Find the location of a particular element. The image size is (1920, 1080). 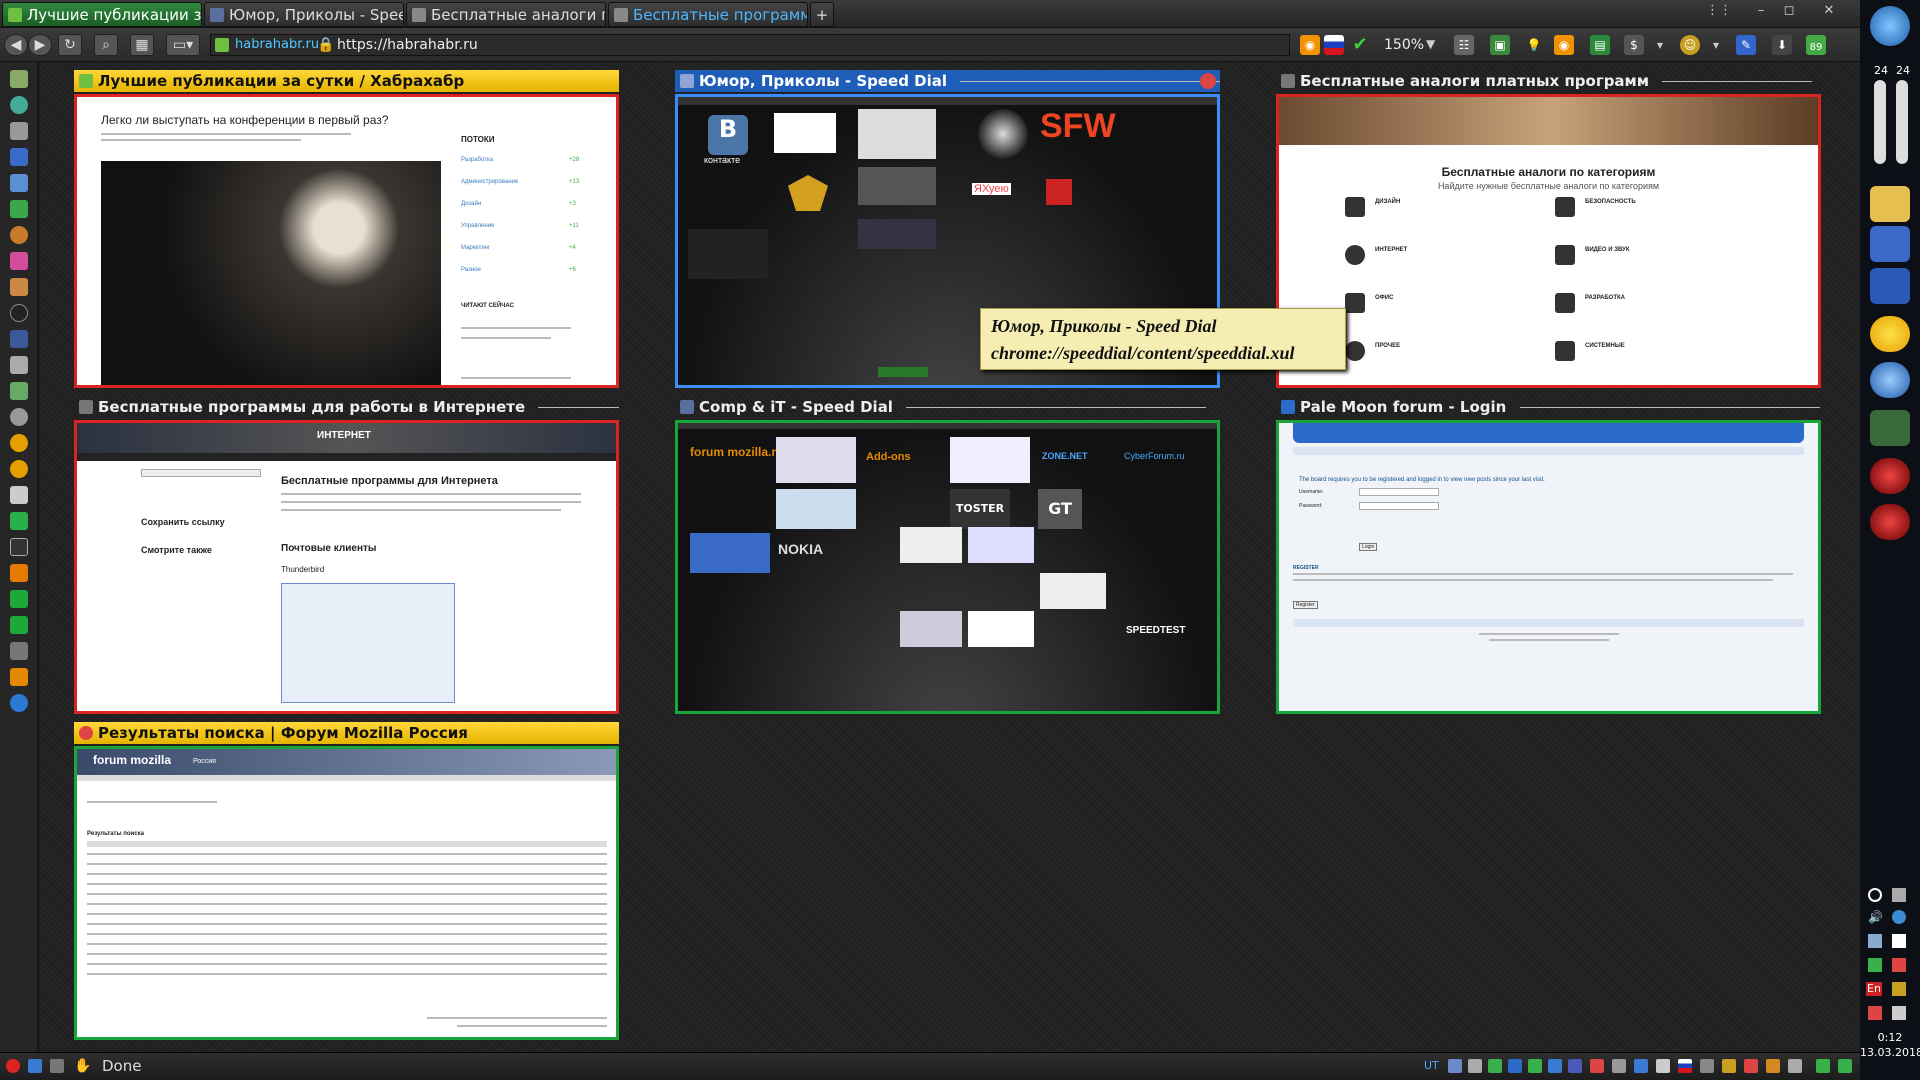

url-bar: habrahabr.ru 🔒 https://habrahabr.ru is located at coordinates (750, 45).